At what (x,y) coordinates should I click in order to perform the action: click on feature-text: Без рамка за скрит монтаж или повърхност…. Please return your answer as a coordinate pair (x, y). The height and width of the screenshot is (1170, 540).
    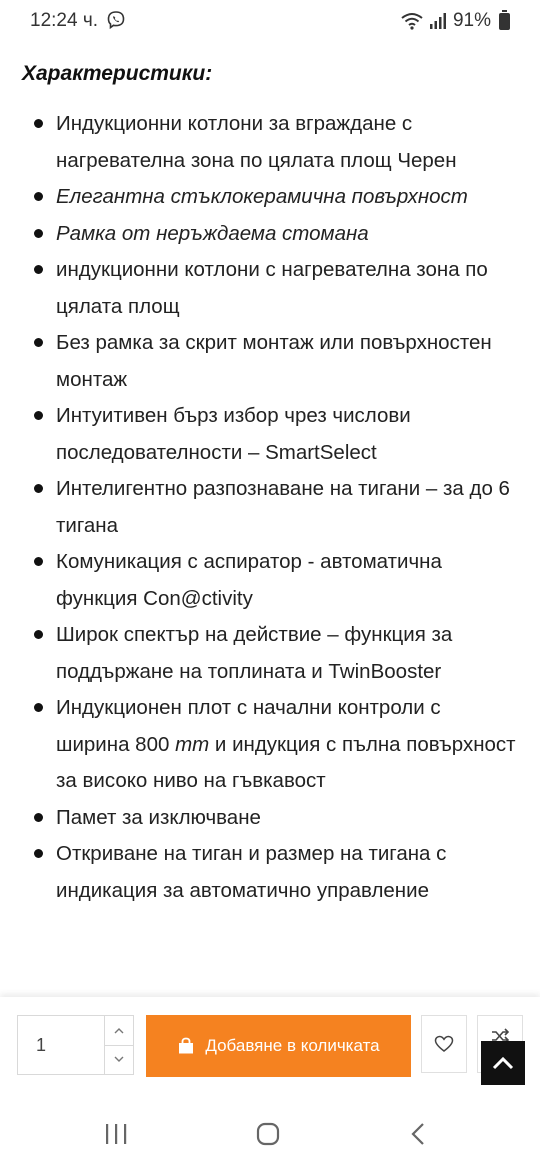
    Looking at the image, I should click on (274, 361).